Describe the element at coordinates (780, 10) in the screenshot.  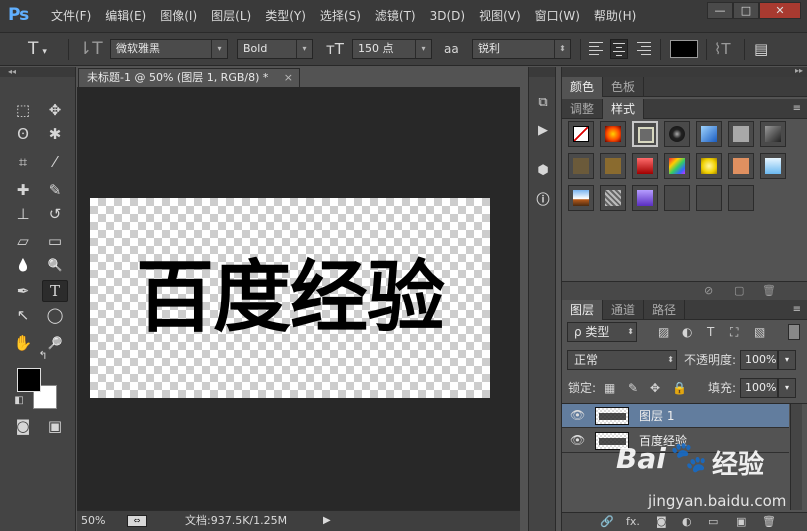
I see `close-button: ✕` at that location.